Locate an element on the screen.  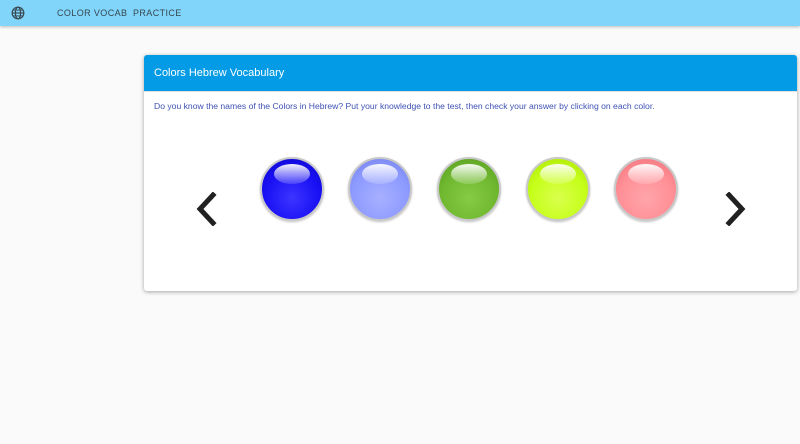
color-ball-lime is located at coordinates (558, 189).